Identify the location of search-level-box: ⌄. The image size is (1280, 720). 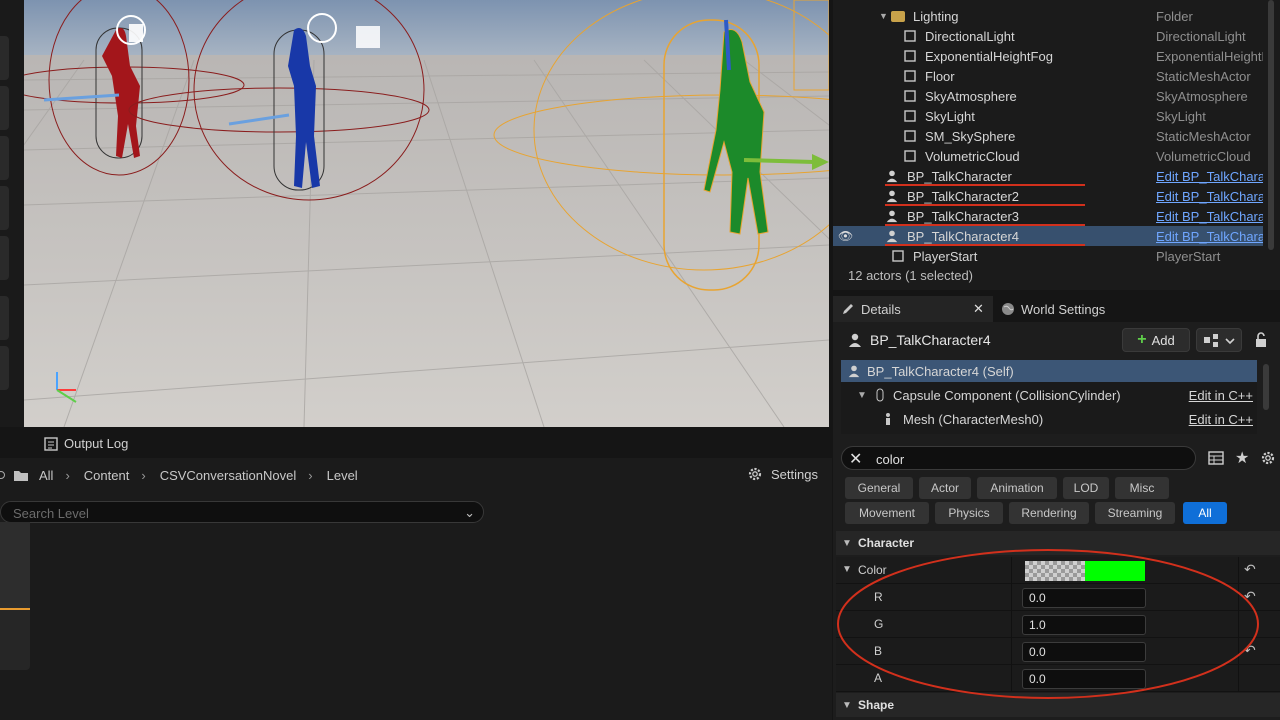
(242, 512).